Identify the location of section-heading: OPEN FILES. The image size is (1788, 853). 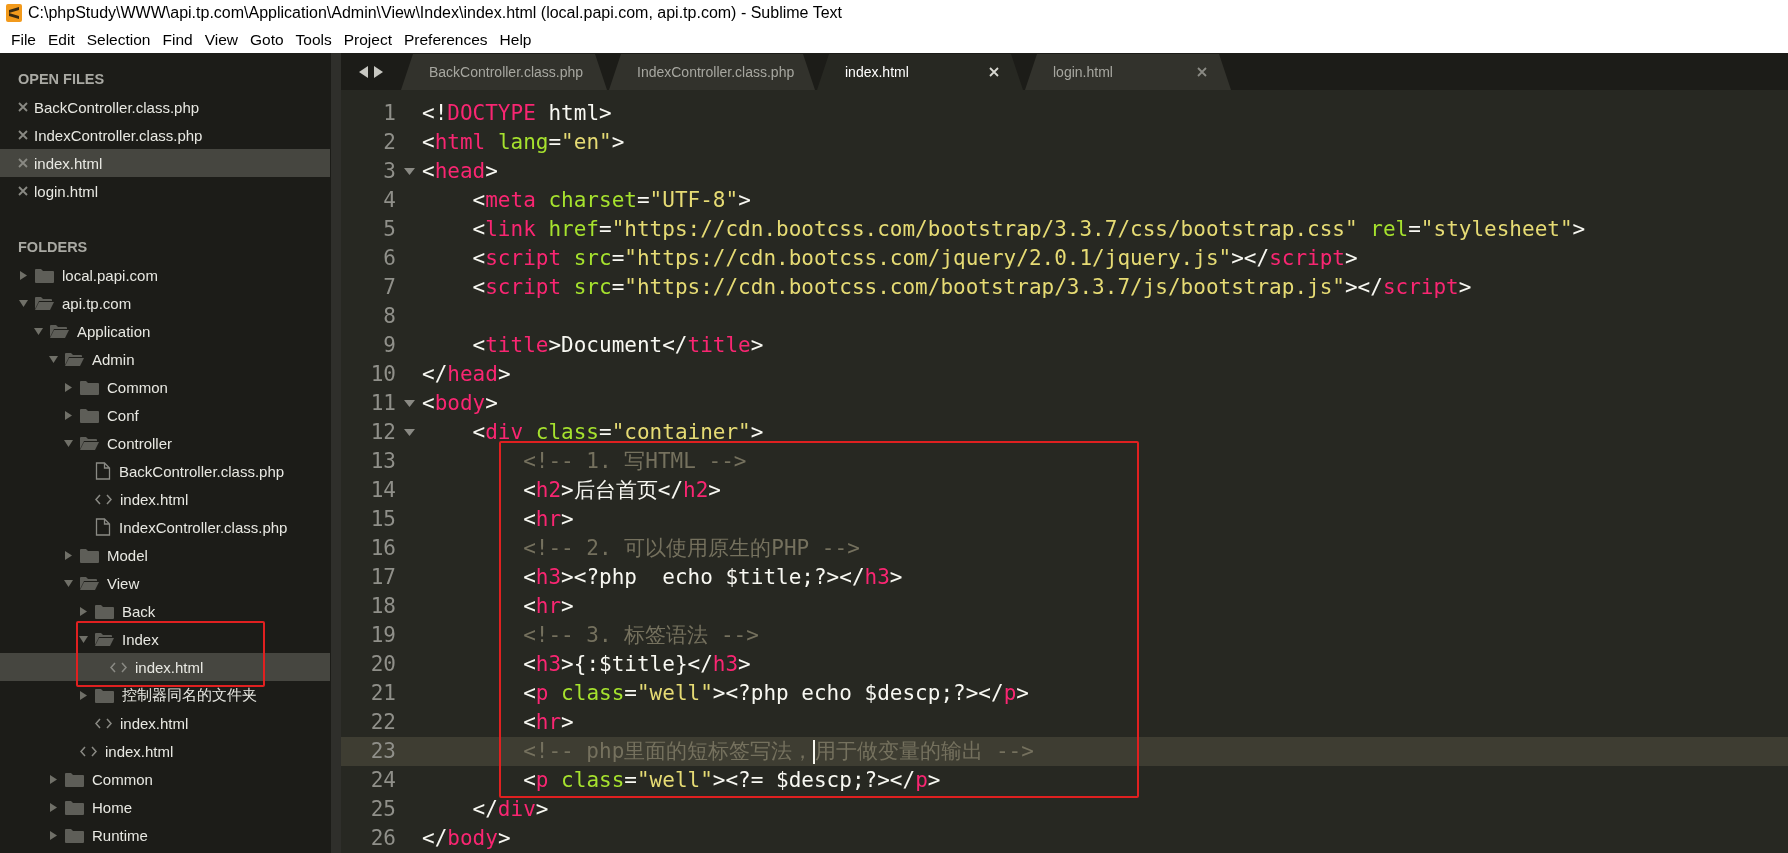
(61, 79).